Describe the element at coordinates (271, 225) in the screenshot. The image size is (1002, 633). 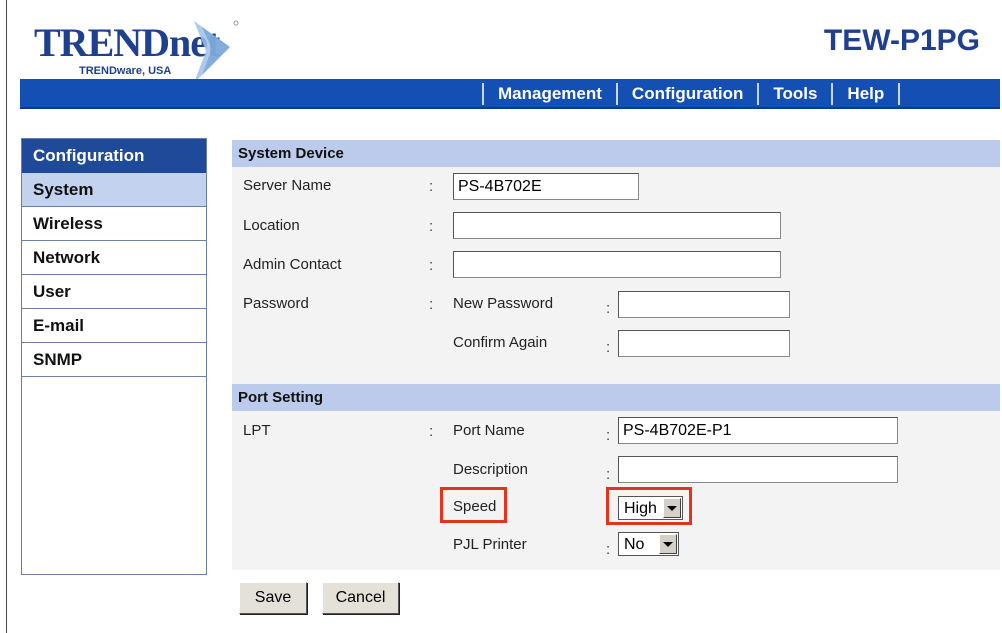
I see `location-label: Location` at that location.